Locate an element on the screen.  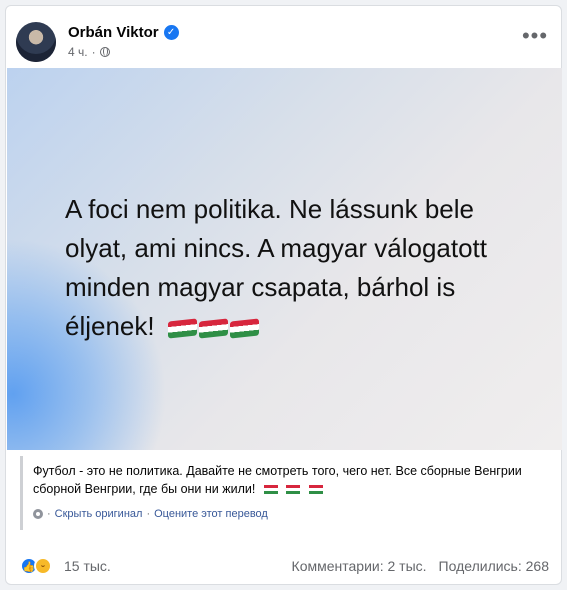
author-avatar is located at coordinates (36, 42).